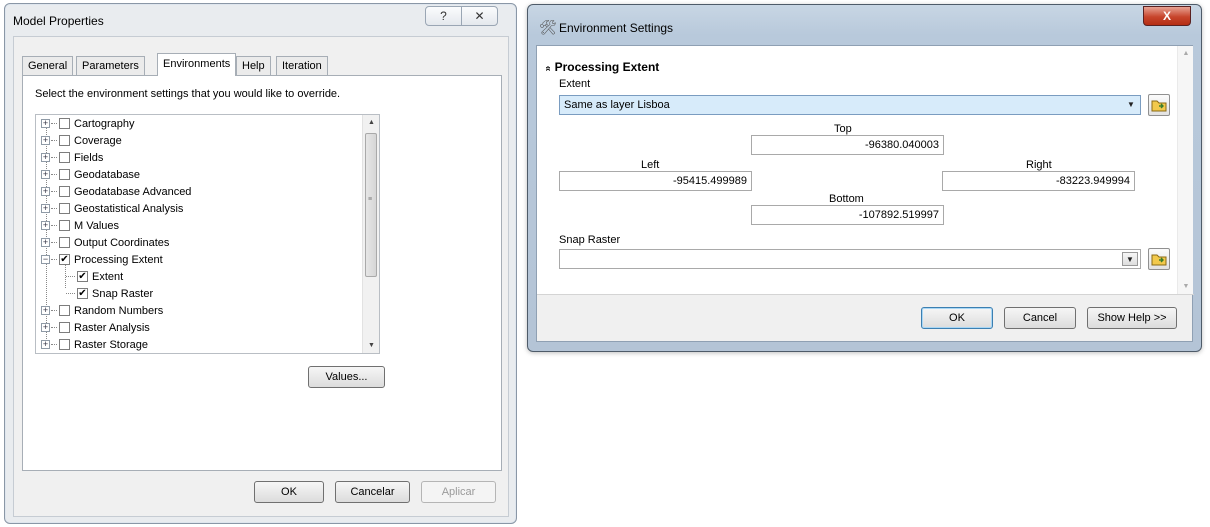 This screenshot has width=1210, height=527. Describe the element at coordinates (109, 293) in the screenshot. I see `tree-item-snap-raster: ✔ Snap Raster` at that location.